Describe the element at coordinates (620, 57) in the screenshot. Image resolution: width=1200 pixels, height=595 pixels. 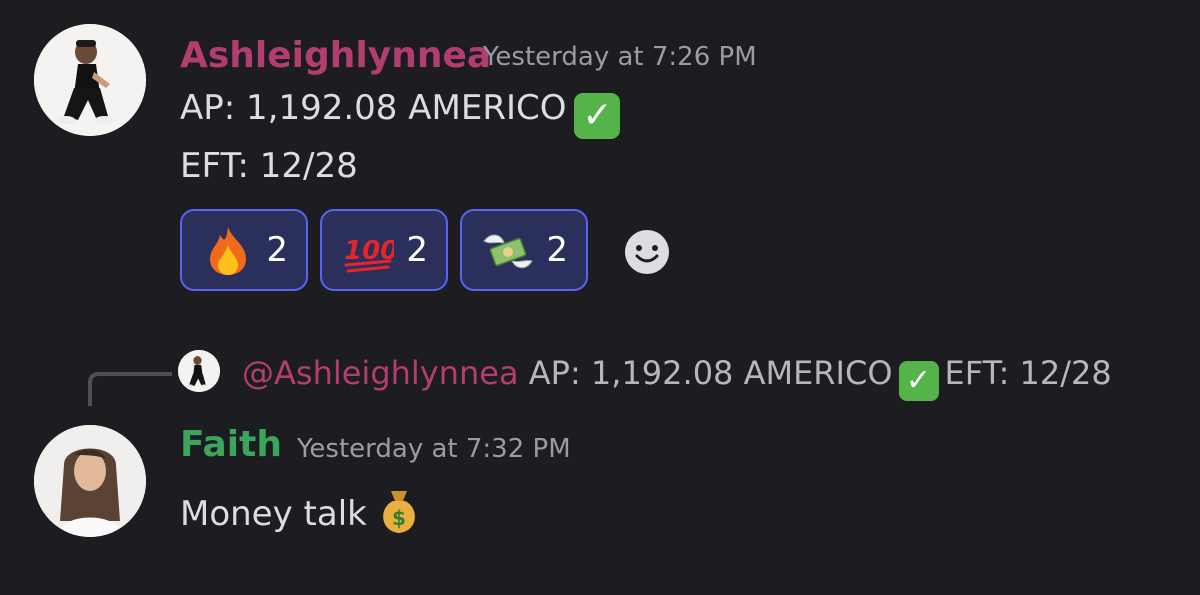
I see `timestamp-message1: Yesterday at 7:26 PM` at that location.